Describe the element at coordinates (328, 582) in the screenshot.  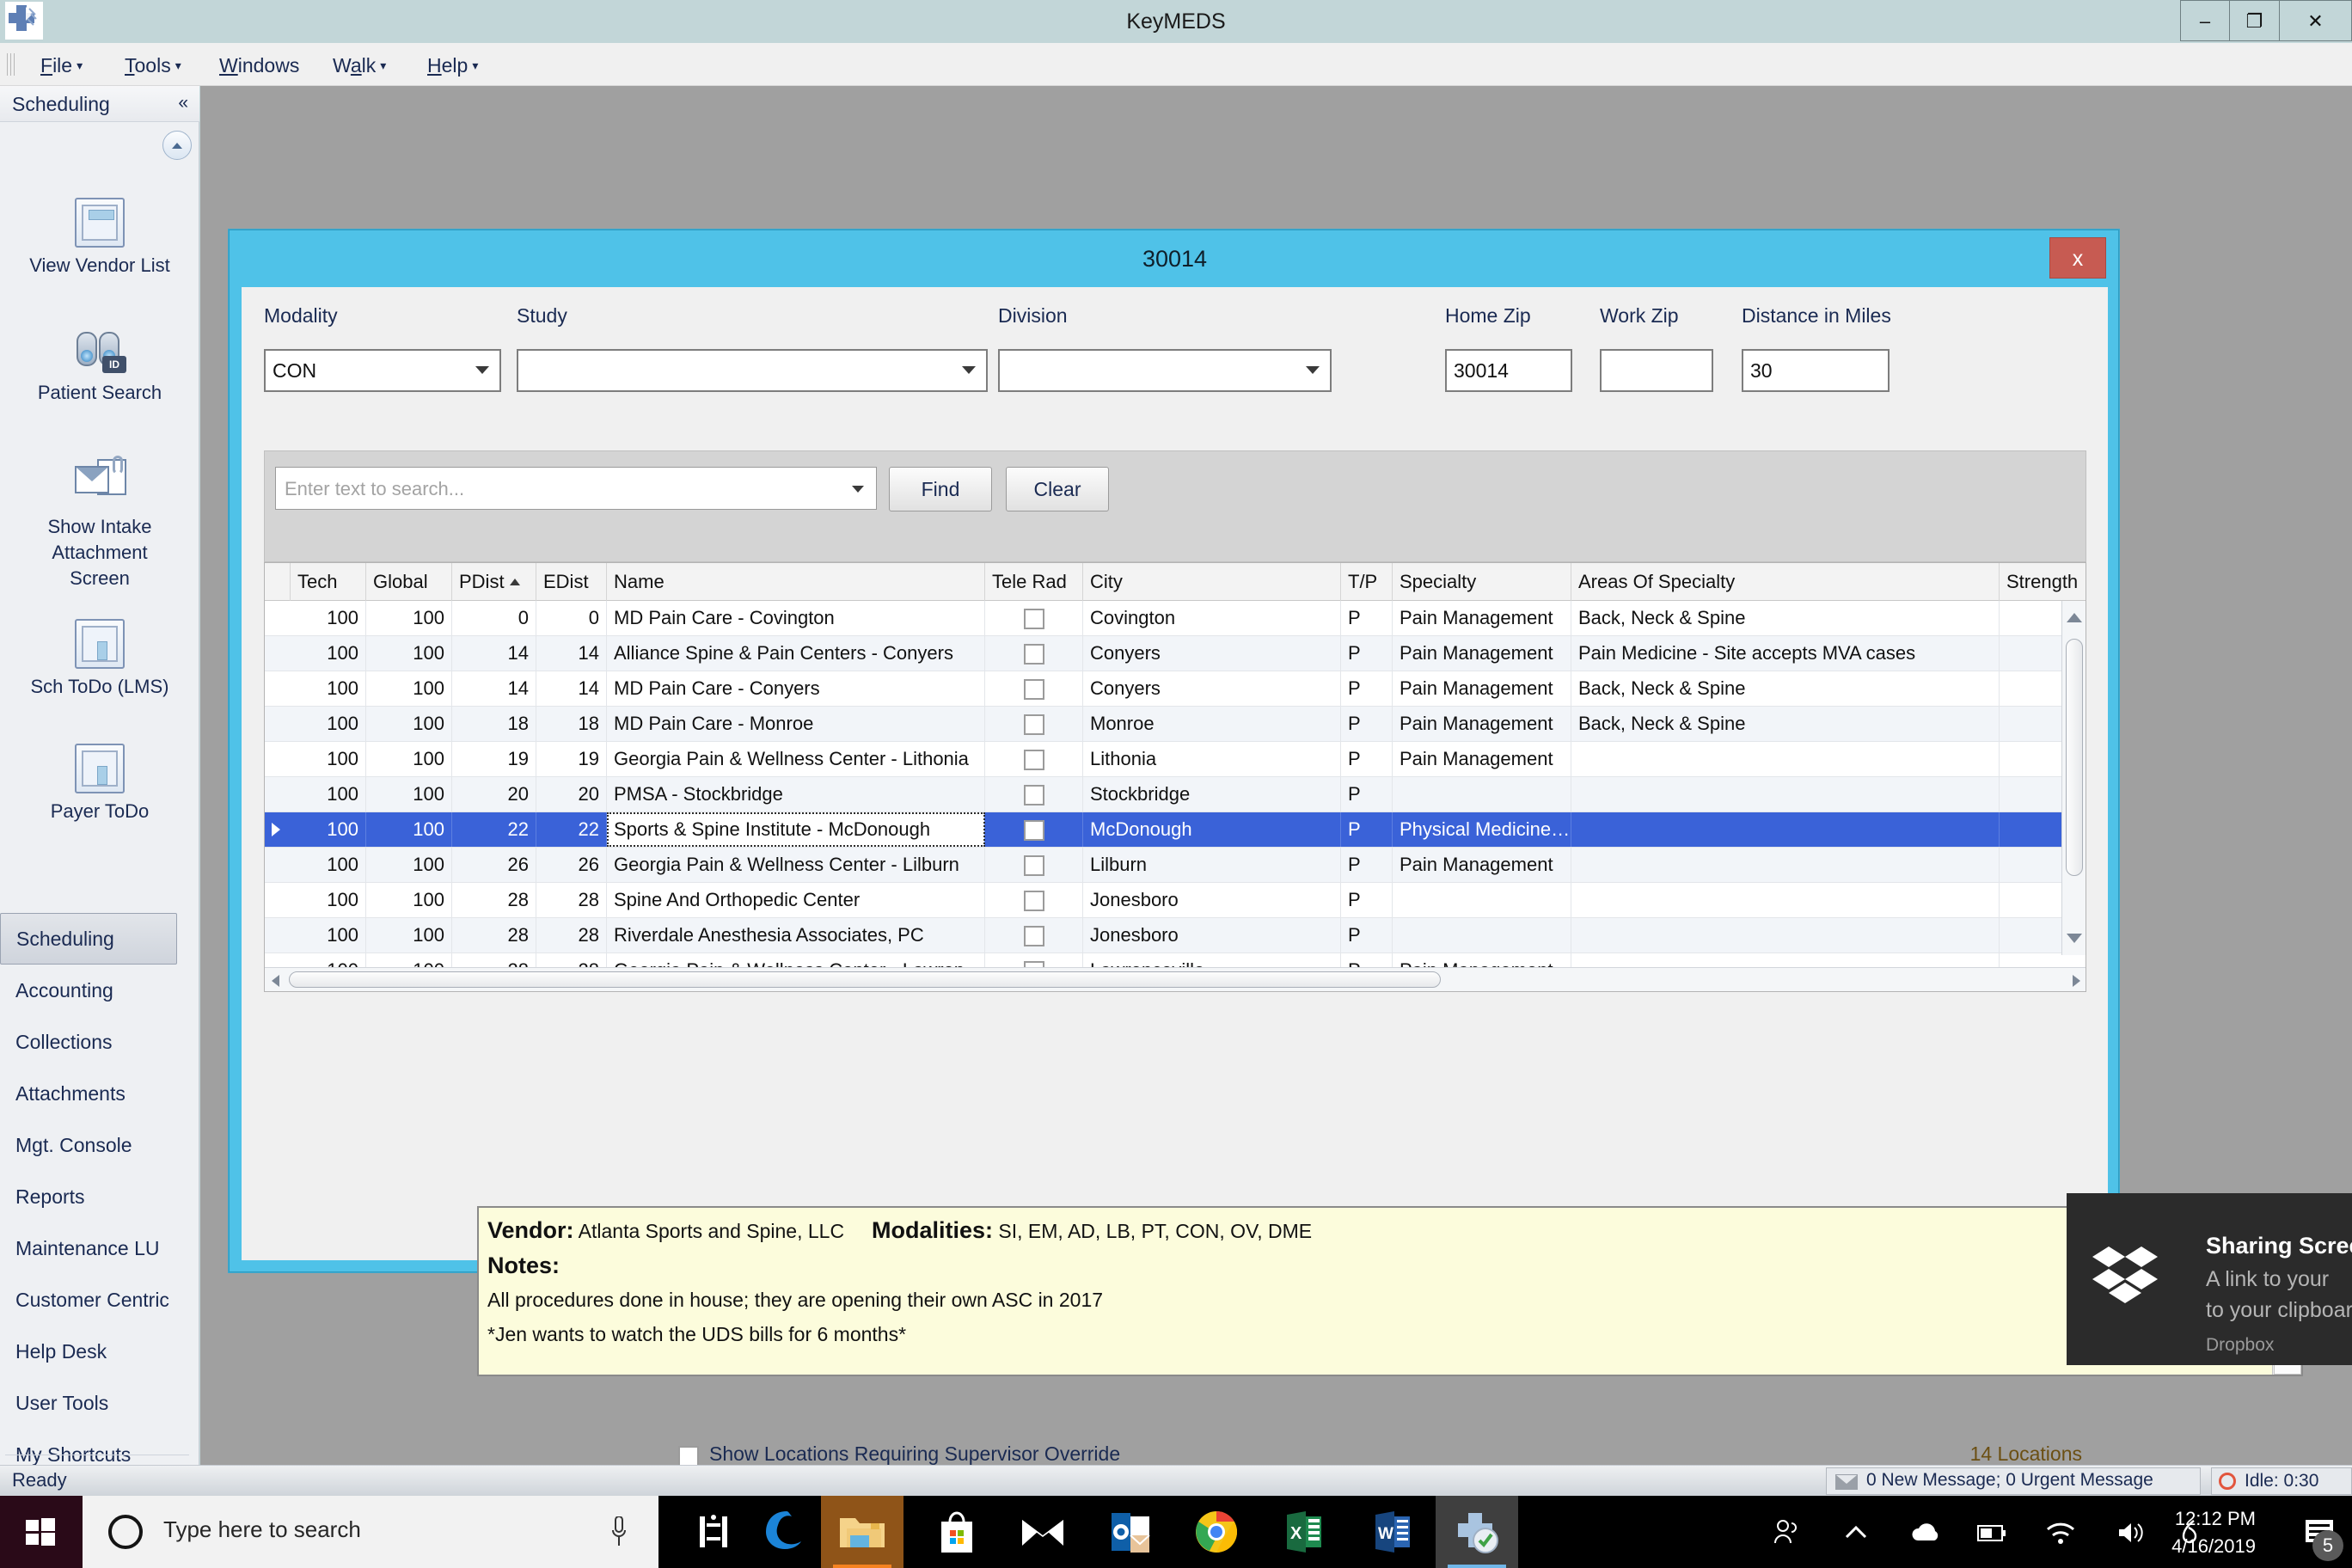
I see `grid-header-tech: Tech` at that location.